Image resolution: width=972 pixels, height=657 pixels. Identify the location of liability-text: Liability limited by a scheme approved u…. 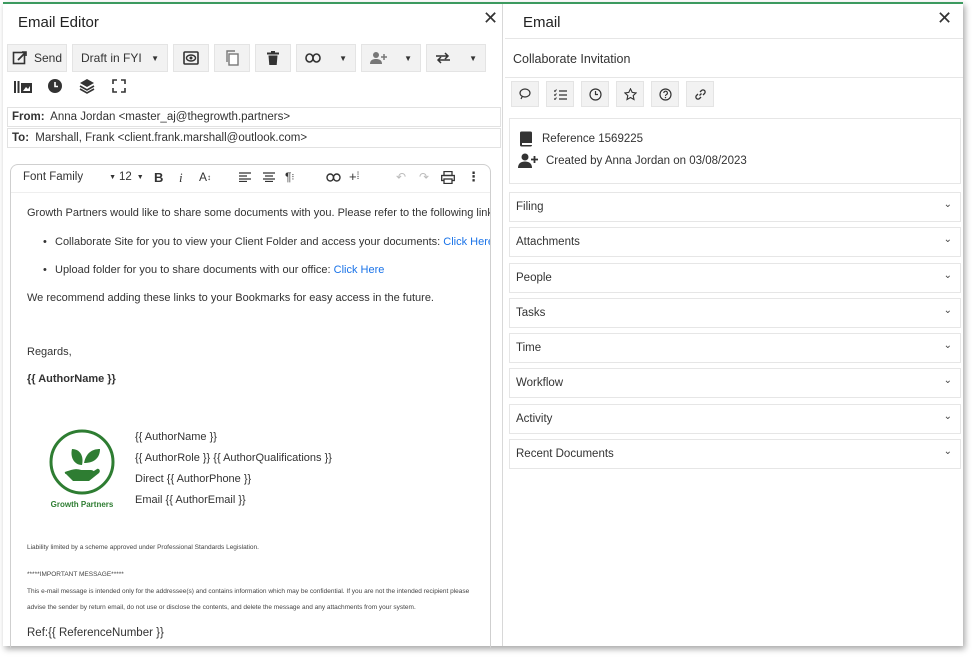
(143, 547).